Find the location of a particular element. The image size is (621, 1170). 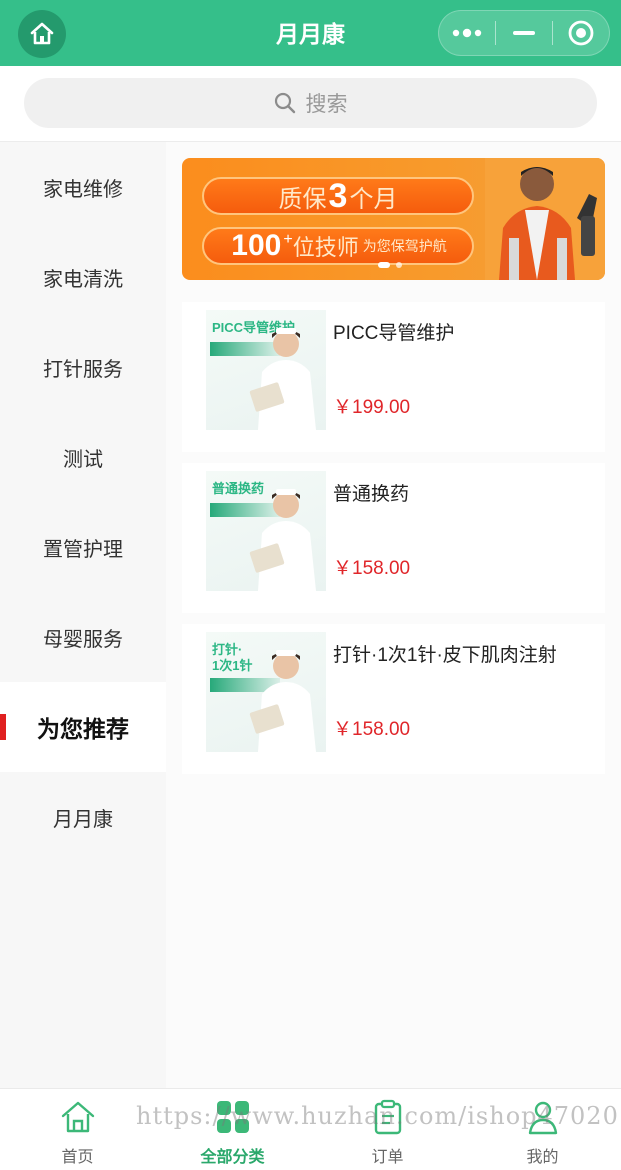

technician-pill: 100 + 位技师 为您保驾护航 is located at coordinates (338, 246).